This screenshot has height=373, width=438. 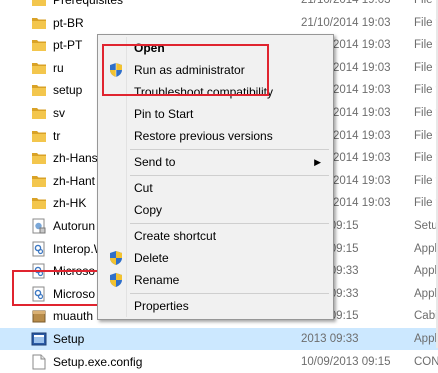 What do you see at coordinates (143, 188) in the screenshot?
I see `menu-item-label: Cut` at bounding box center [143, 188].